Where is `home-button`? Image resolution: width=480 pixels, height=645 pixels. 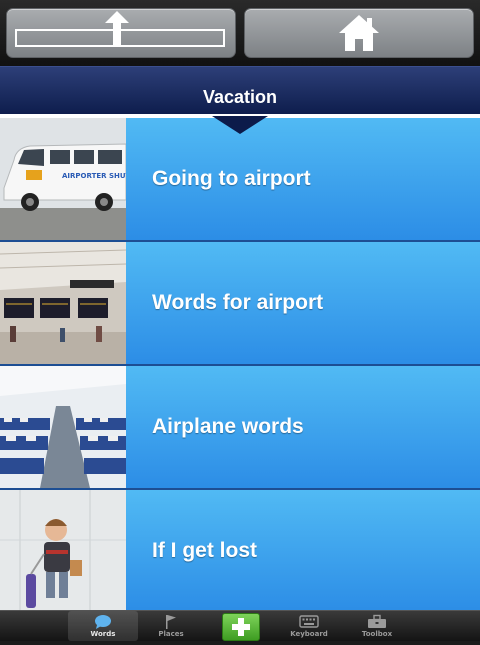 home-button is located at coordinates (359, 33).